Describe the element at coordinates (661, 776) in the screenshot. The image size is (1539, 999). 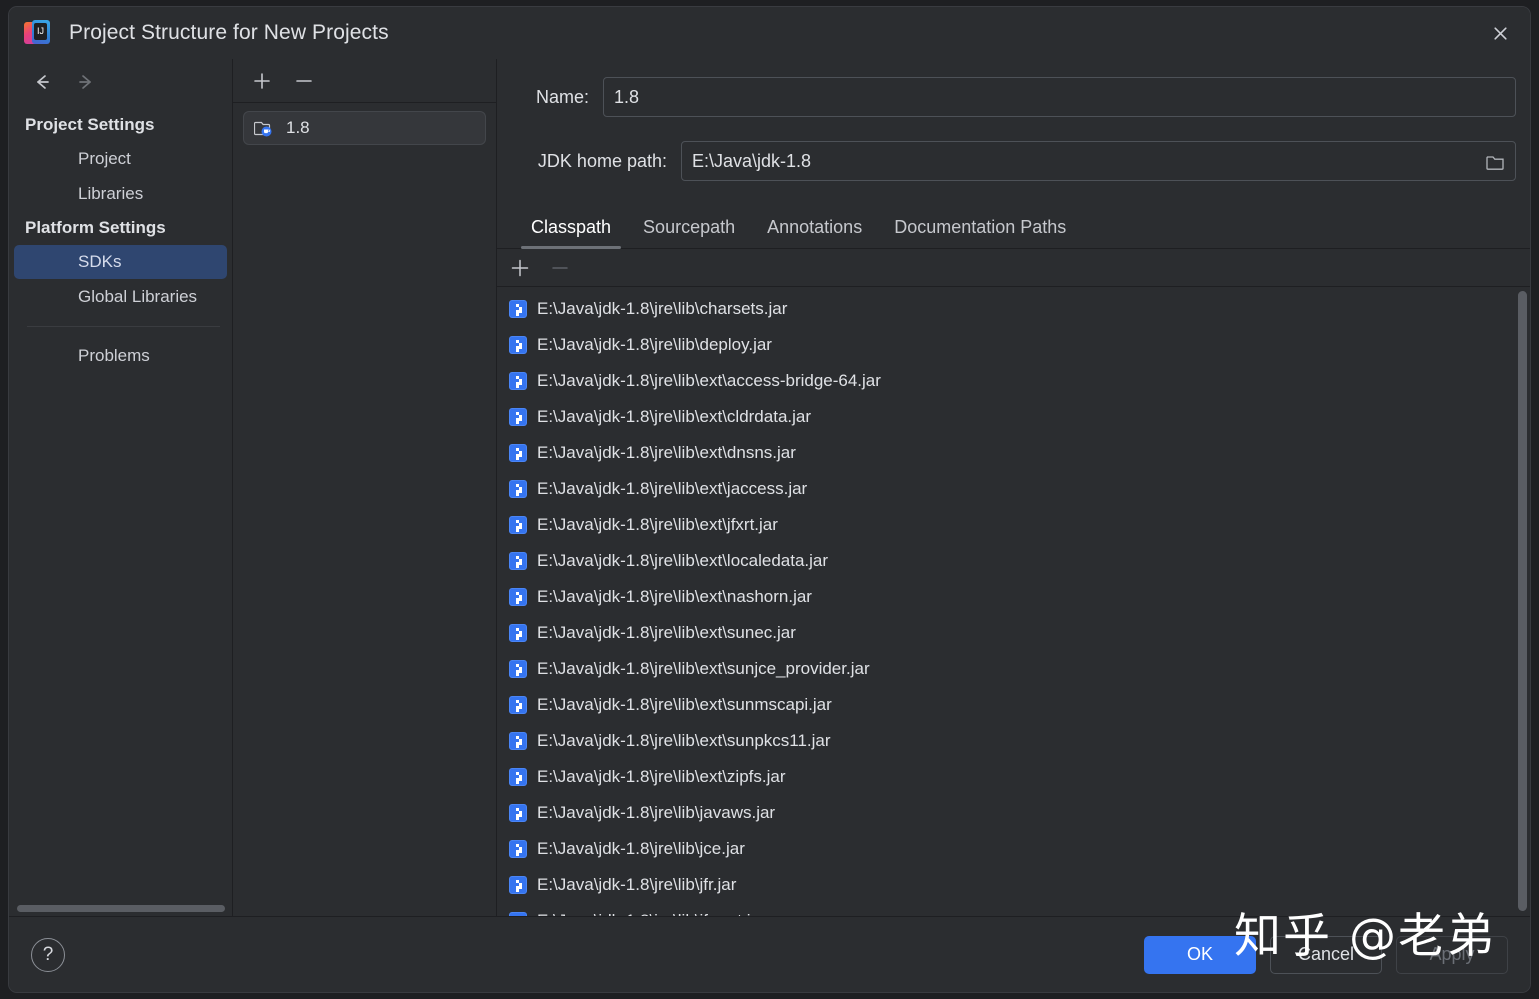
I see `classpath-entry-label: E:\Java\jdk-1.8\jre\lib\ext\zipfs.jar` at that location.